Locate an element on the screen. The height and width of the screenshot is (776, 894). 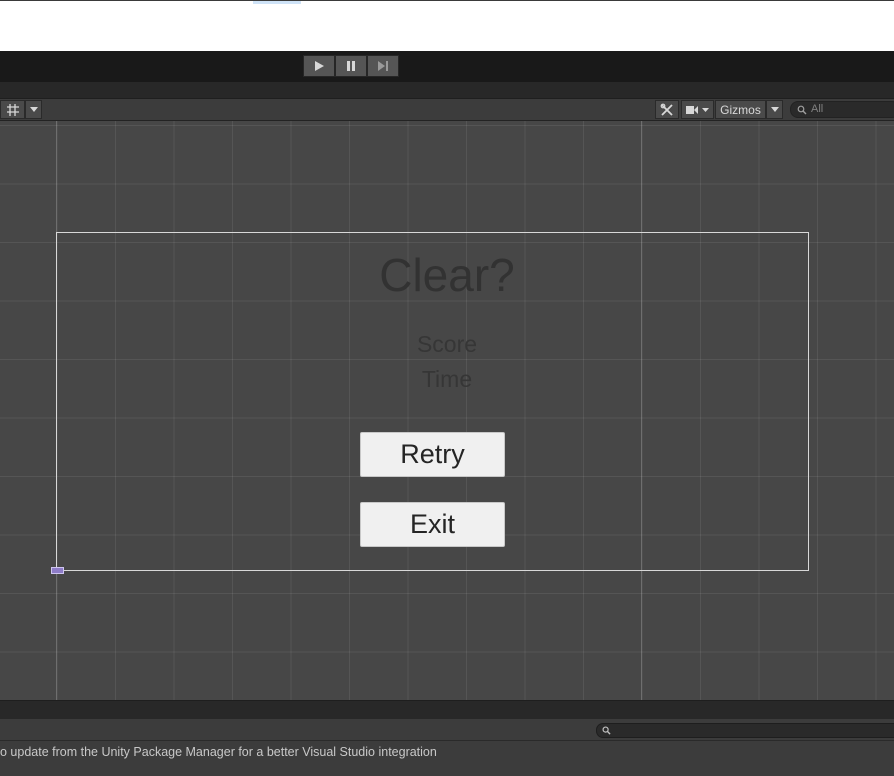
exit-button: Exit is located at coordinates (432, 524).